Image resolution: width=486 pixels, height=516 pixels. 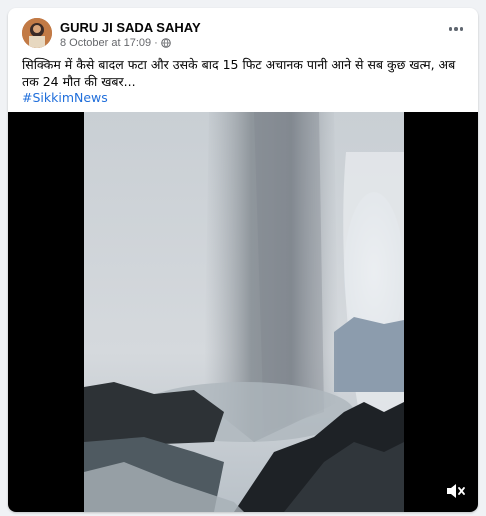 I want to click on more-options-icon, so click(x=456, y=29).